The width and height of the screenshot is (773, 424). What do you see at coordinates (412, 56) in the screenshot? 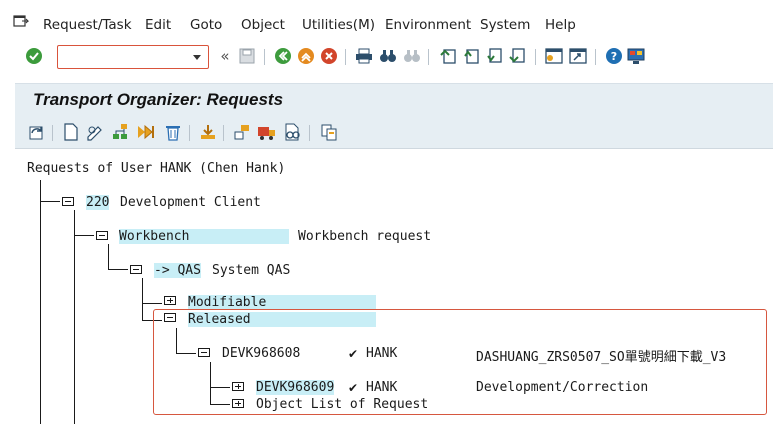
I see `find-next-icon` at bounding box center [412, 56].